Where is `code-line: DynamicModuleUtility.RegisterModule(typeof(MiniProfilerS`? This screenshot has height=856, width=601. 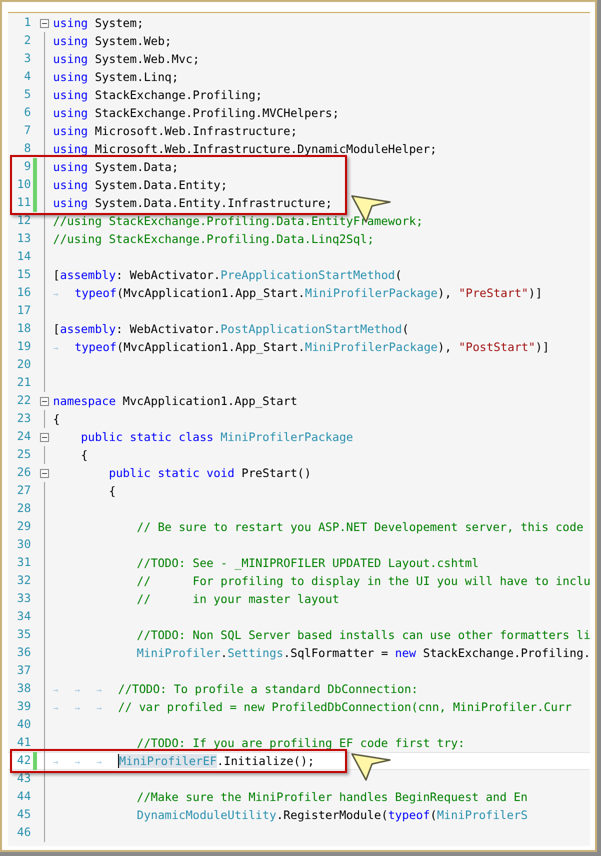
code-line: DynamicModuleUtility.RegisterModule(typeof(MiniProfilerS is located at coordinates (332, 815).